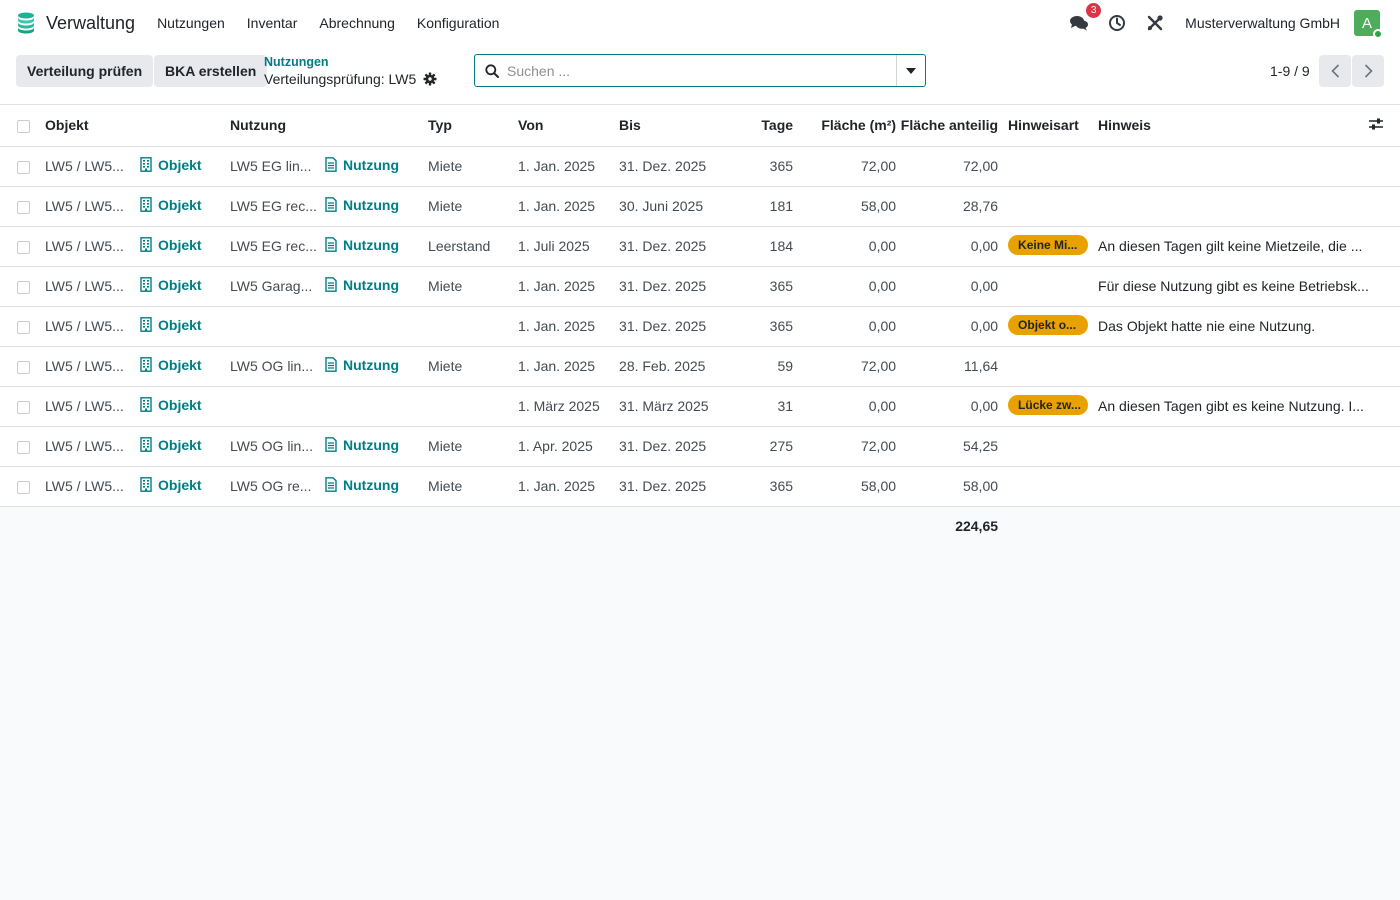 Image resolution: width=1400 pixels, height=900 pixels. I want to click on menu-abrechnung: Abrechnung, so click(357, 23).